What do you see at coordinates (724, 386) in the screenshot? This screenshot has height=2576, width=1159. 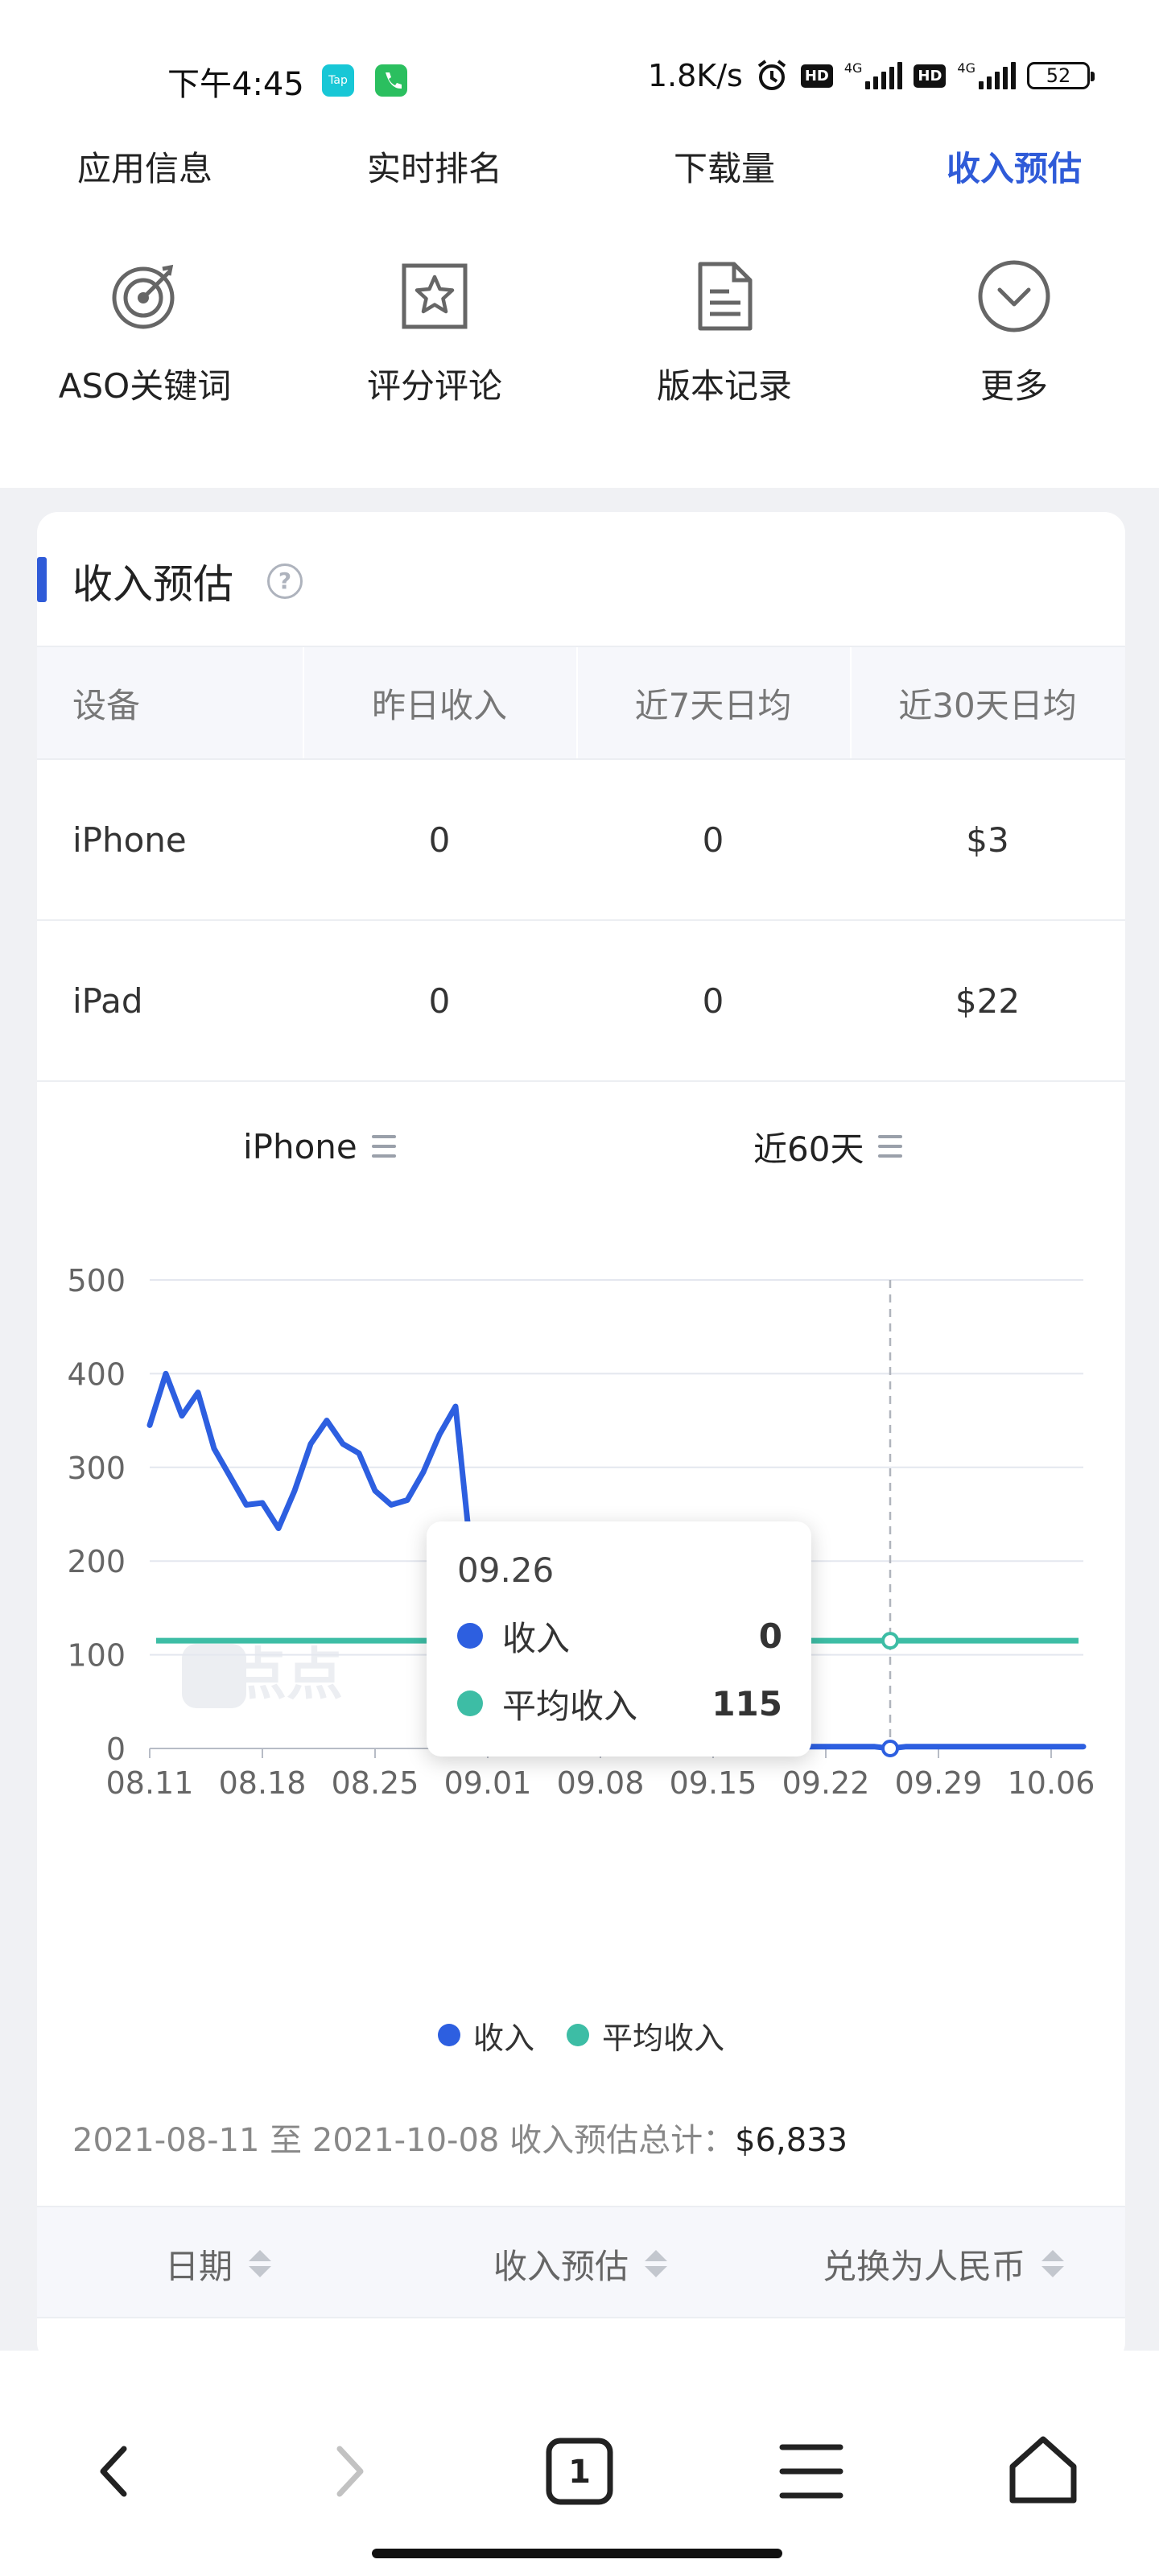 I see `quick-label: 版本记录` at bounding box center [724, 386].